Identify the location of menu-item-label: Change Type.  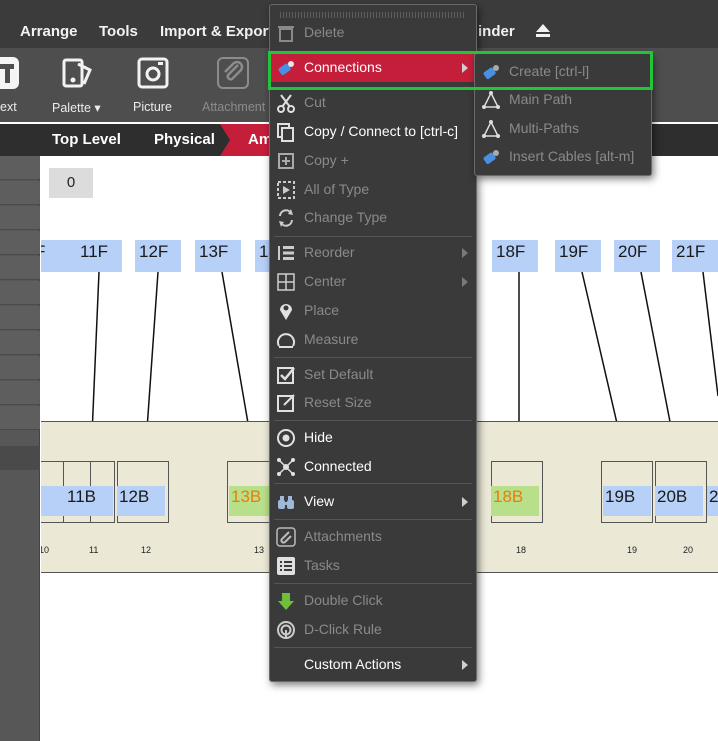
(346, 217).